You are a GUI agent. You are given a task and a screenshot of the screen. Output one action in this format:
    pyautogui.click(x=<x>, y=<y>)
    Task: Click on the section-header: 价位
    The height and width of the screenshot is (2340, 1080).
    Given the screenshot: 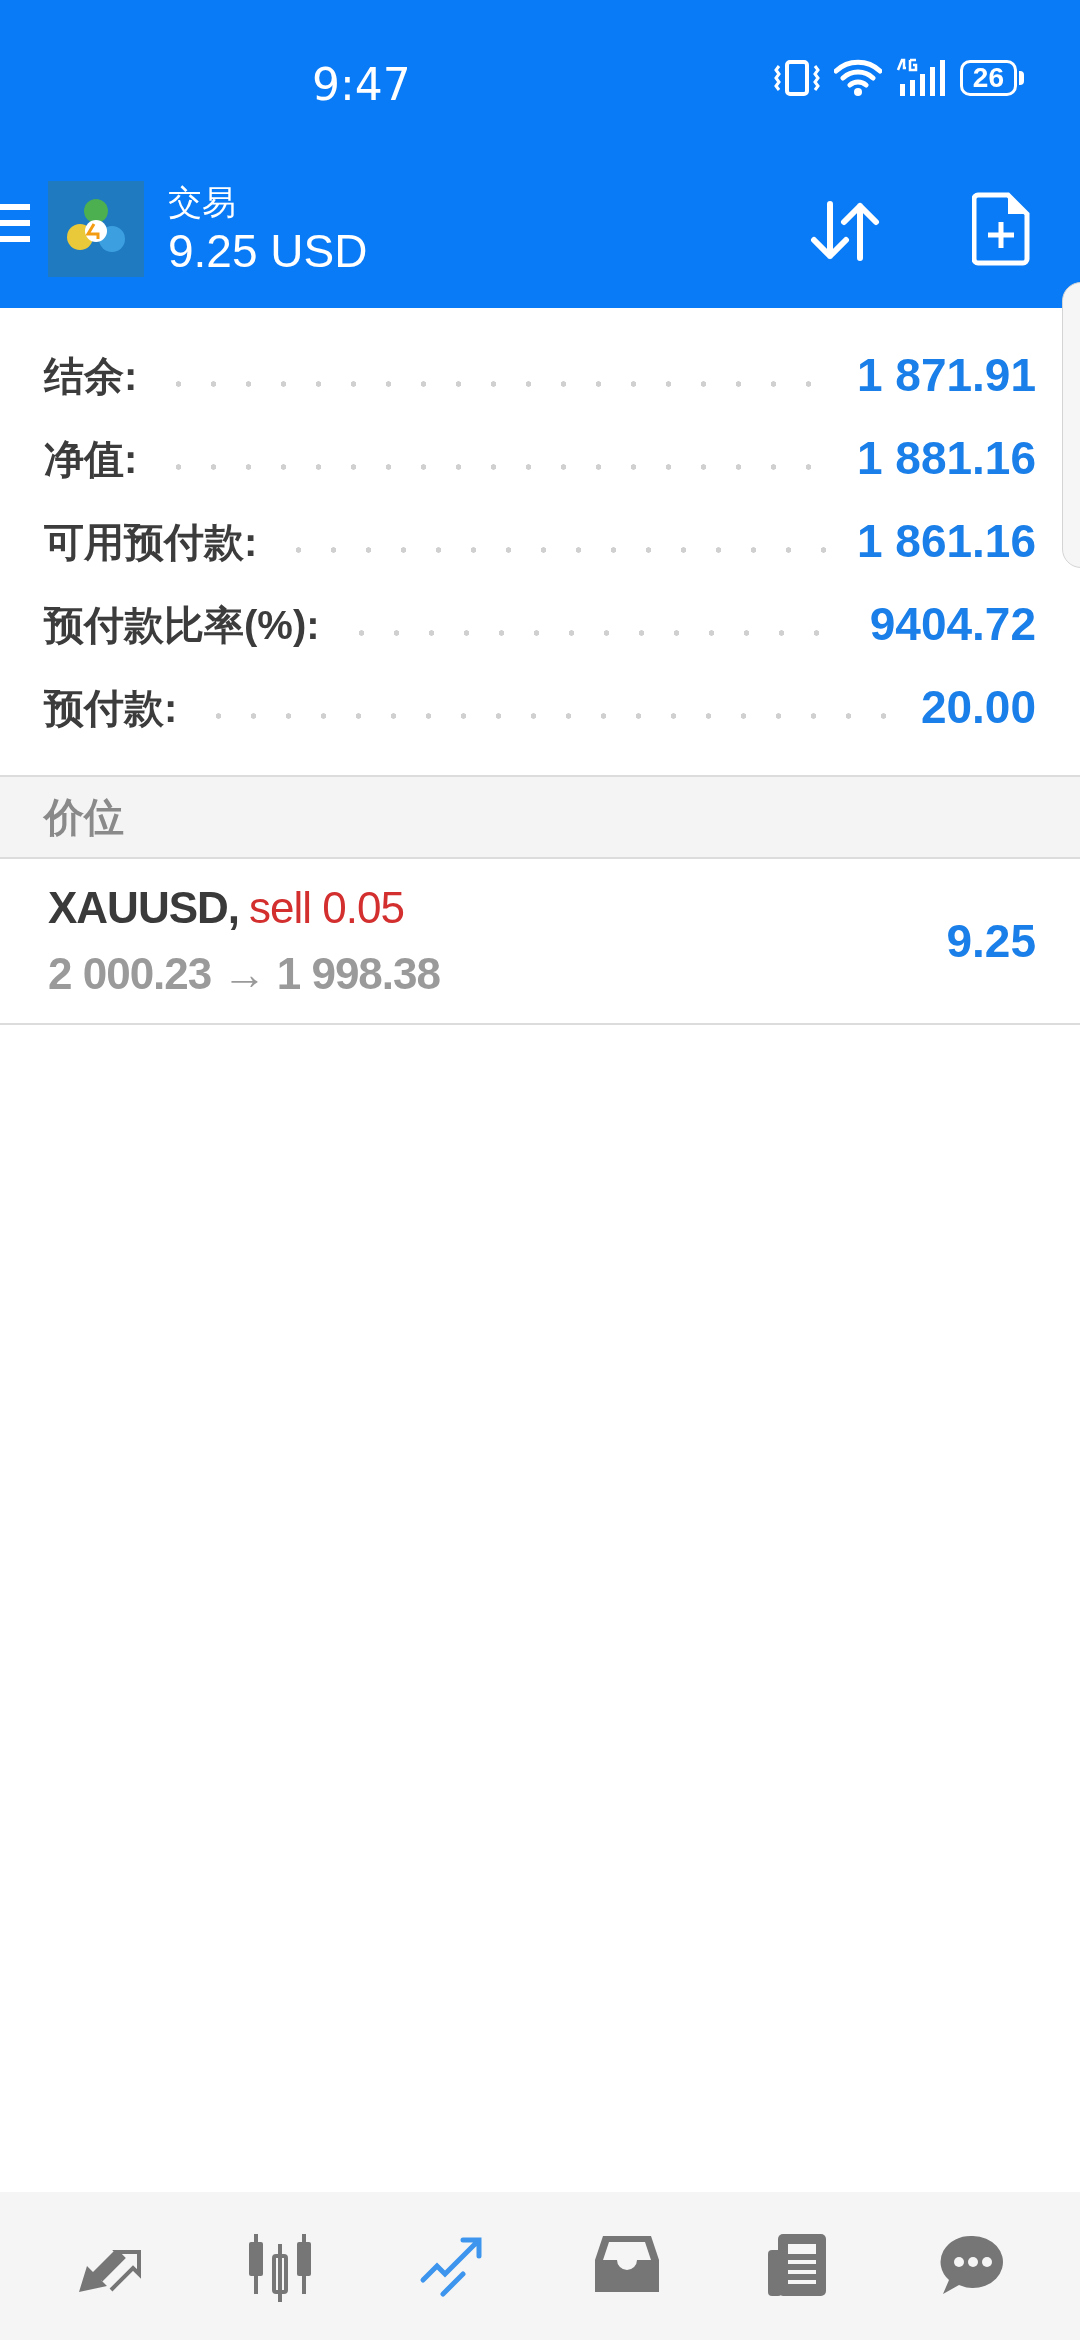 What is the action you would take?
    pyautogui.click(x=84, y=817)
    